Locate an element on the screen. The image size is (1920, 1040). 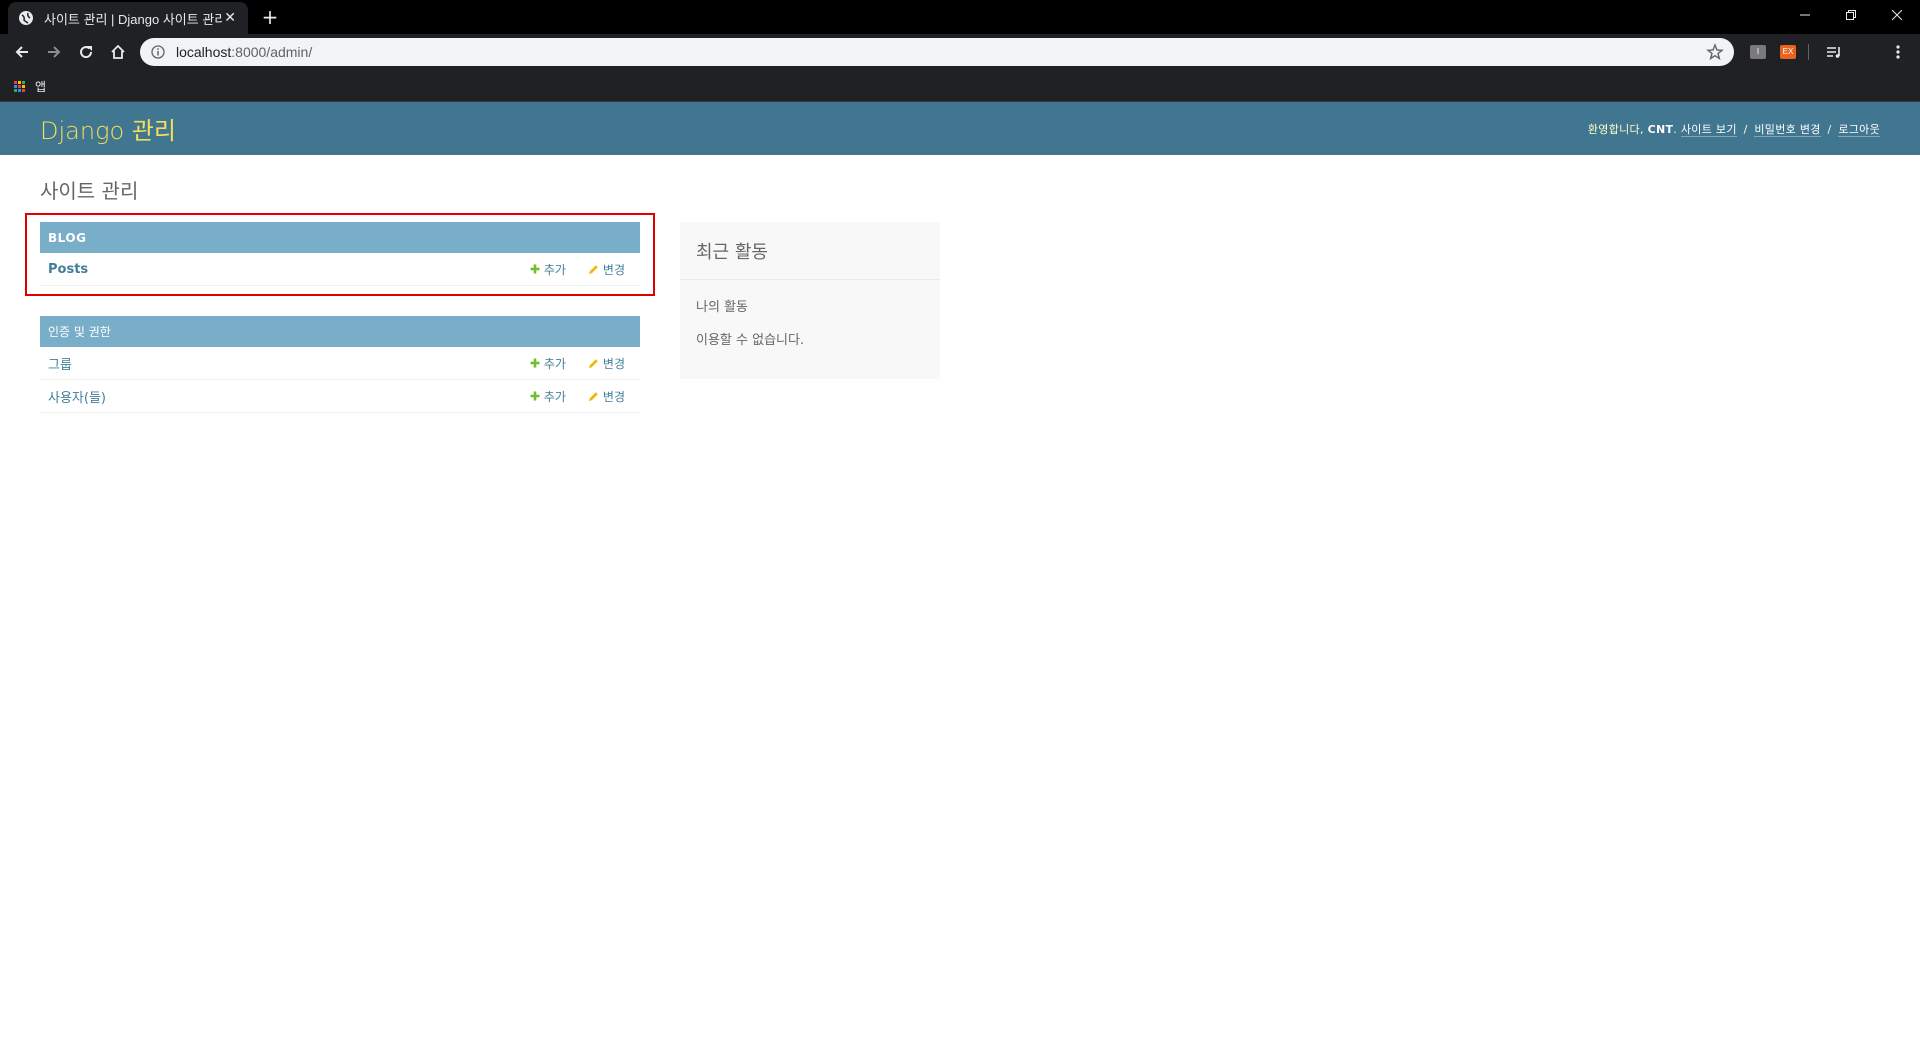
change-password-link: 비밀번호 변경 is located at coordinates (1787, 129).